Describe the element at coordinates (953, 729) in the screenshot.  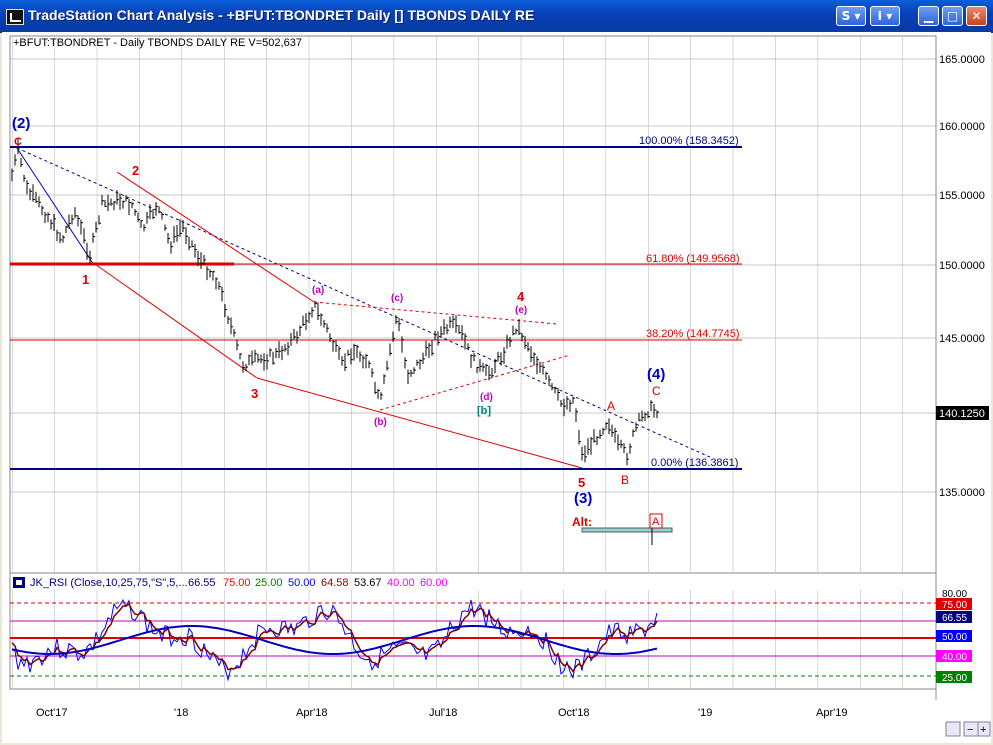
I see `scroll-grip-icon` at that location.